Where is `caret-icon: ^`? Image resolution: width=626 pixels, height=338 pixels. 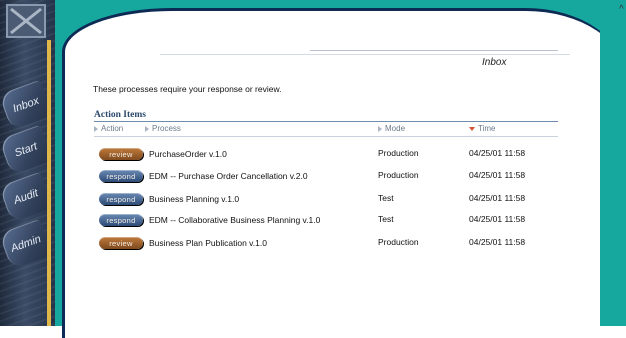
caret-icon: ^ is located at coordinates (621, 9).